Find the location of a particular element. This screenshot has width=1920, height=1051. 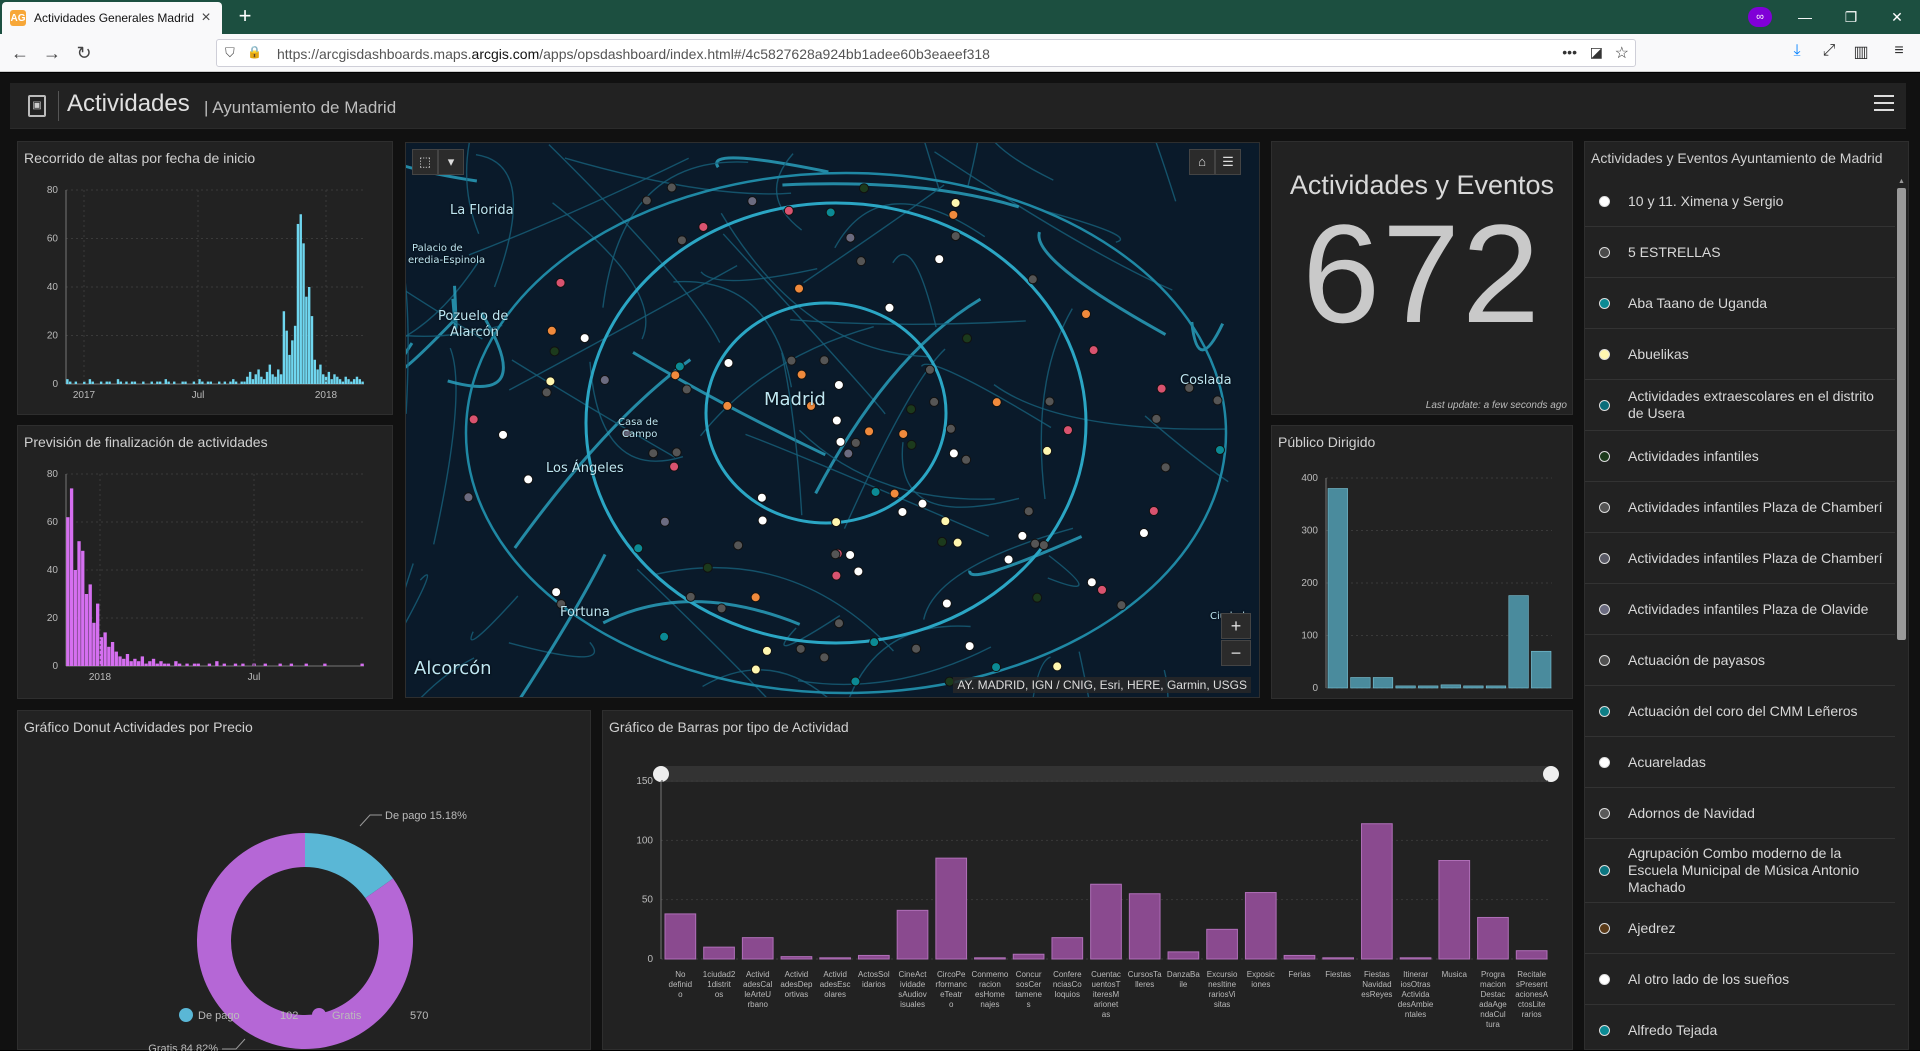

list-item: Actuación de payasos is located at coordinates (1740, 660).